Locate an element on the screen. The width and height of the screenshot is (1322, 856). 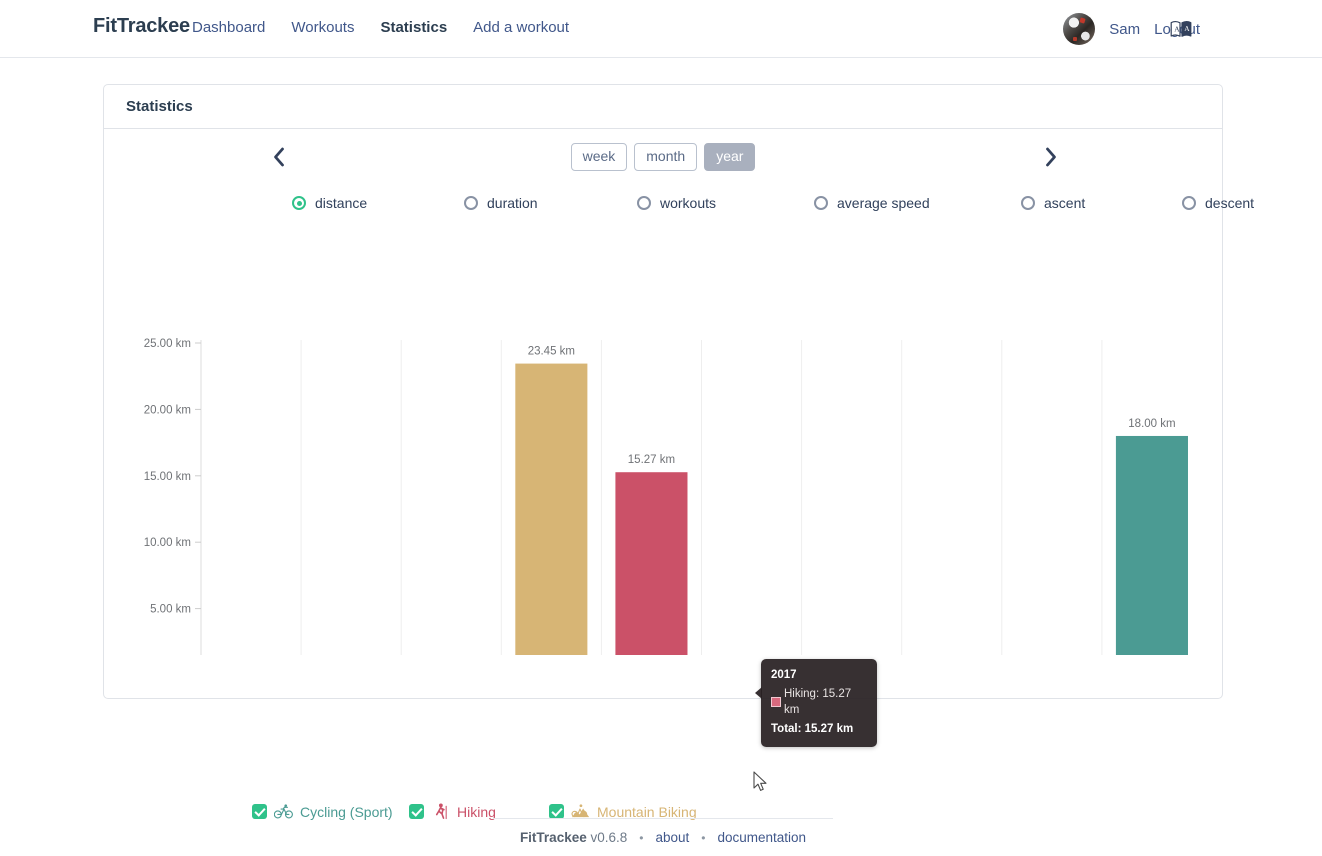
bar-value-label: 23.45 km is located at coordinates (551, 352).